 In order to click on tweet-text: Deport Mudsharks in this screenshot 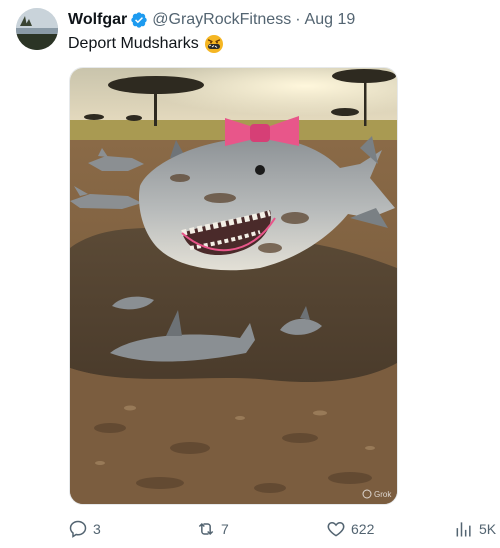, I will do `click(146, 44)`.